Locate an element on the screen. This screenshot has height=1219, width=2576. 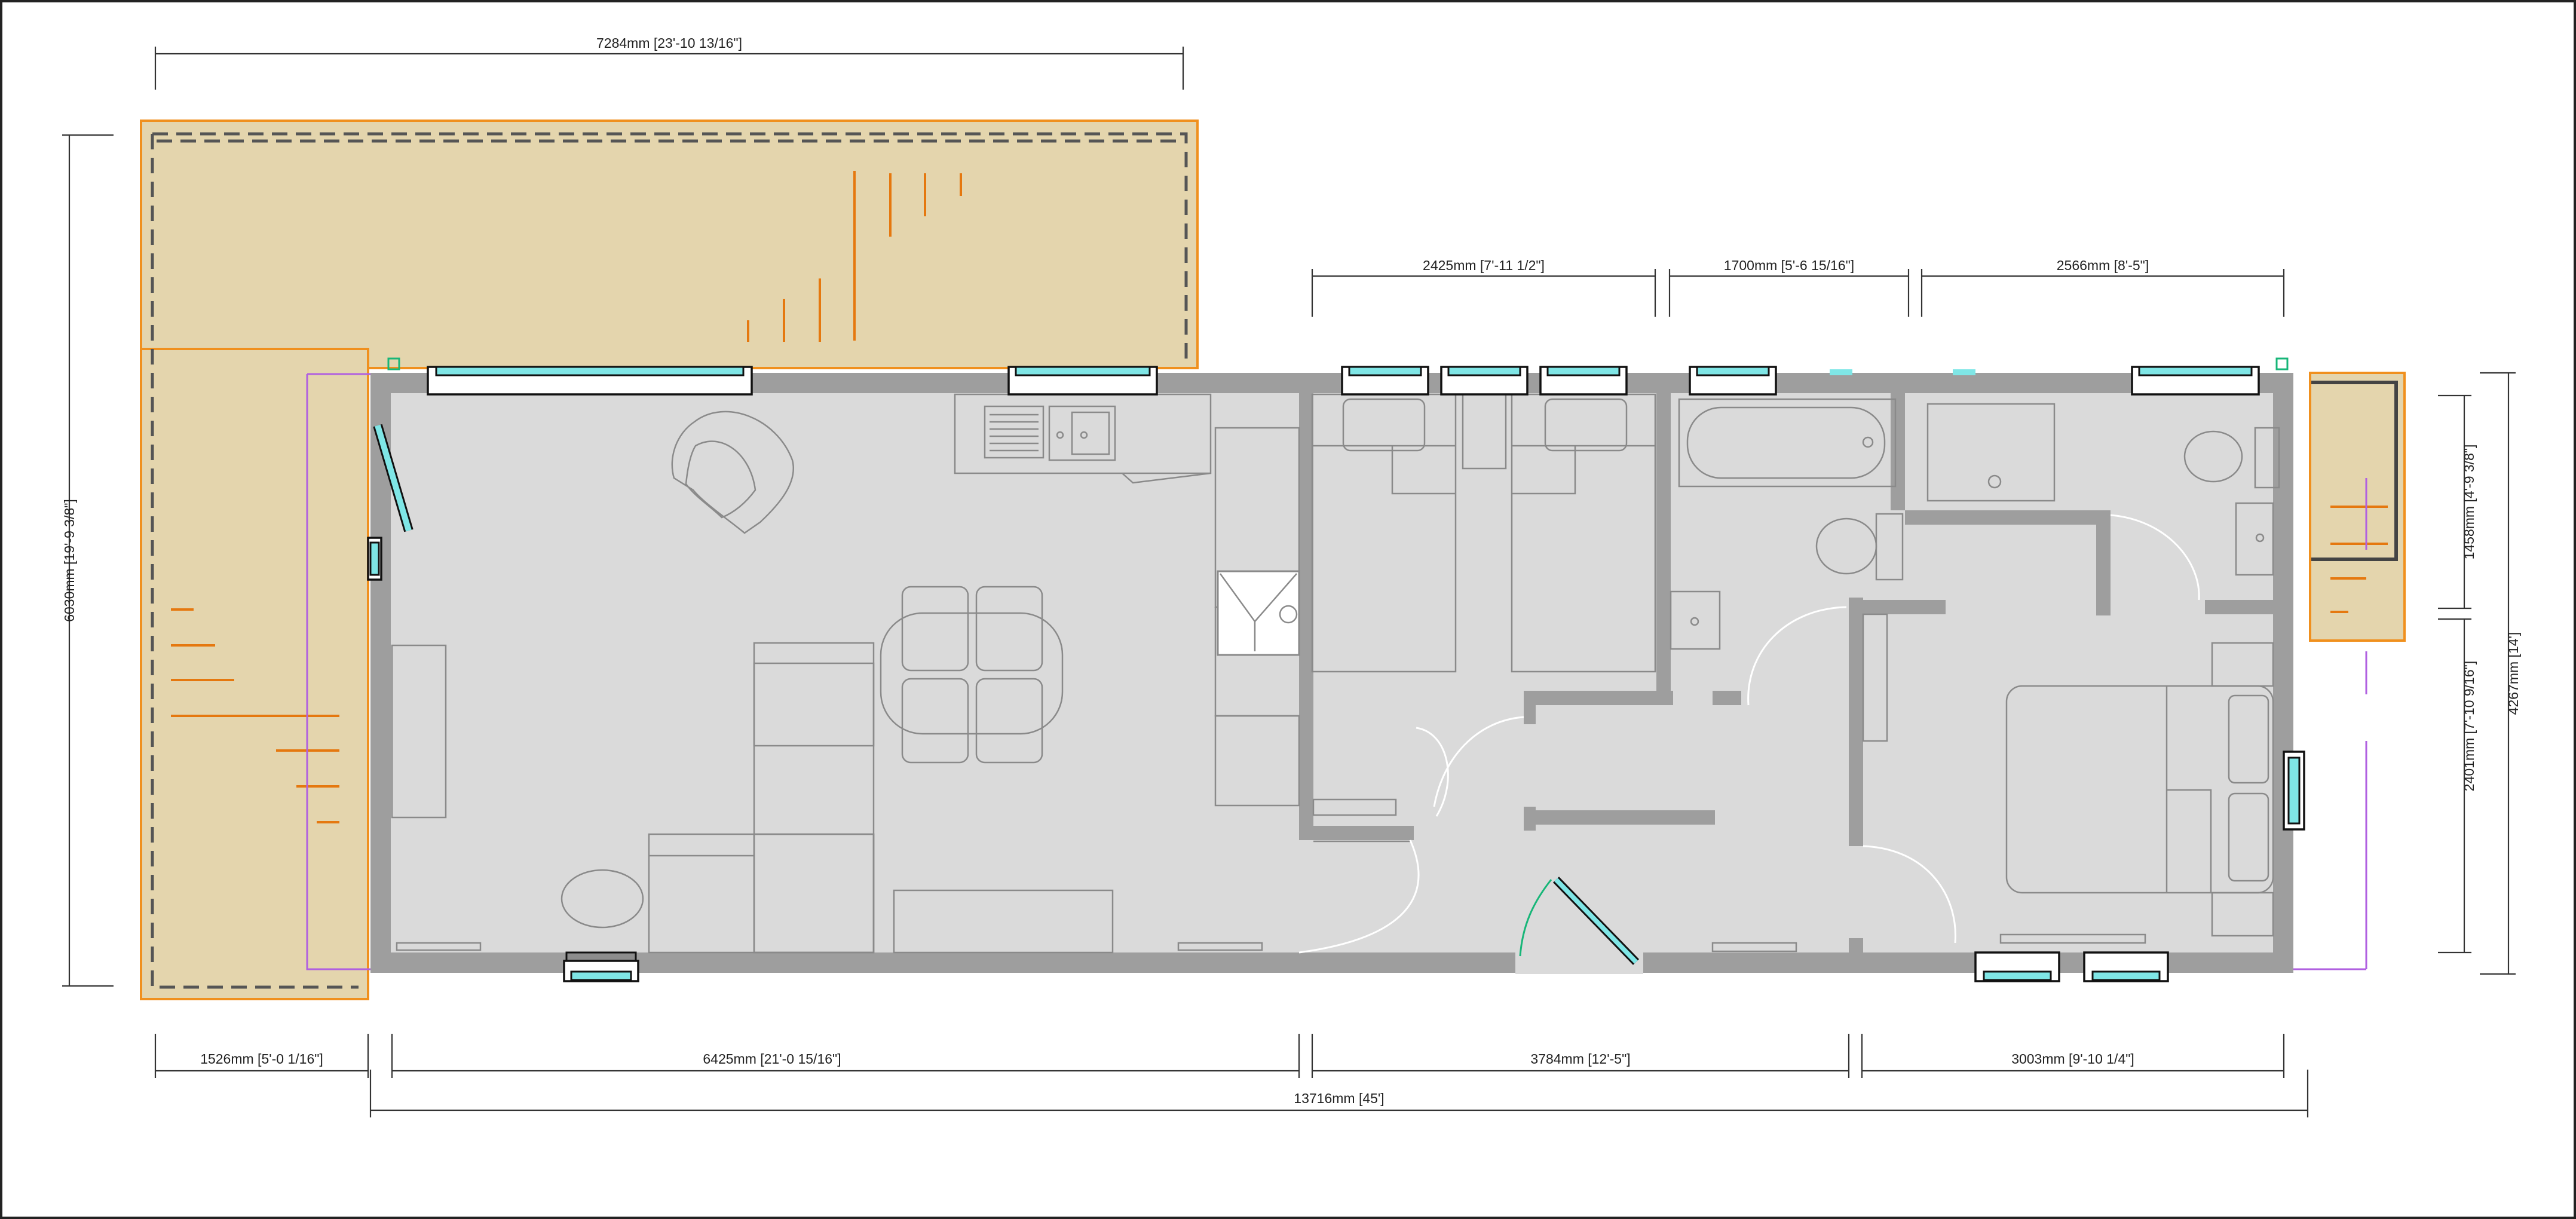
dim-bed2-top-width: 2566mm [8'-5"] is located at coordinates (2103, 265).